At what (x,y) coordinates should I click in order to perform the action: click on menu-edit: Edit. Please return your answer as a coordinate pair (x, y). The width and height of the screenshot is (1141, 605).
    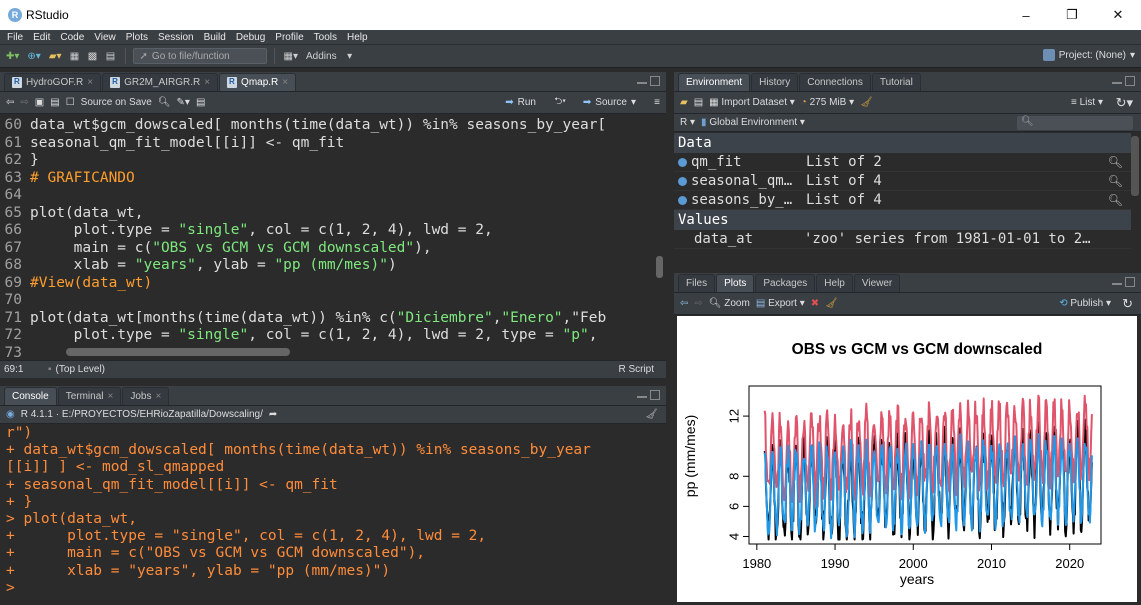
    Looking at the image, I should click on (41, 37).